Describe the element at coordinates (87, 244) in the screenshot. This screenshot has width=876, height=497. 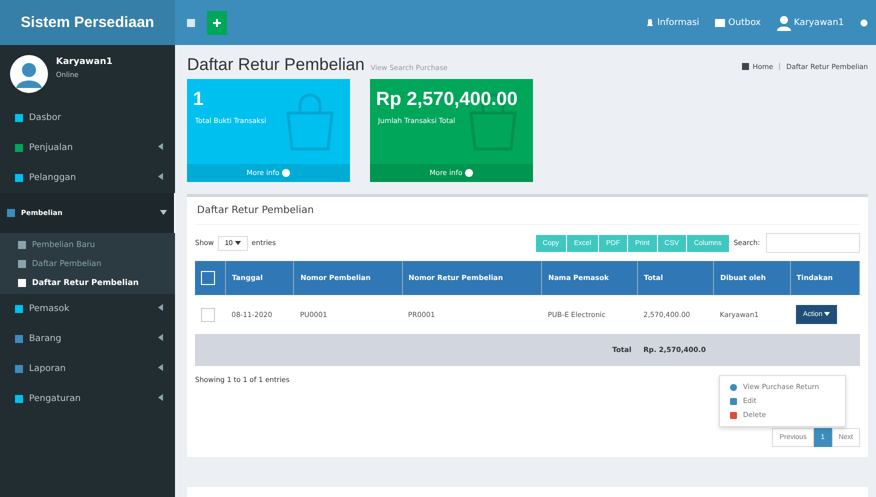
I see `submenu-item: Pembelian Baru` at that location.